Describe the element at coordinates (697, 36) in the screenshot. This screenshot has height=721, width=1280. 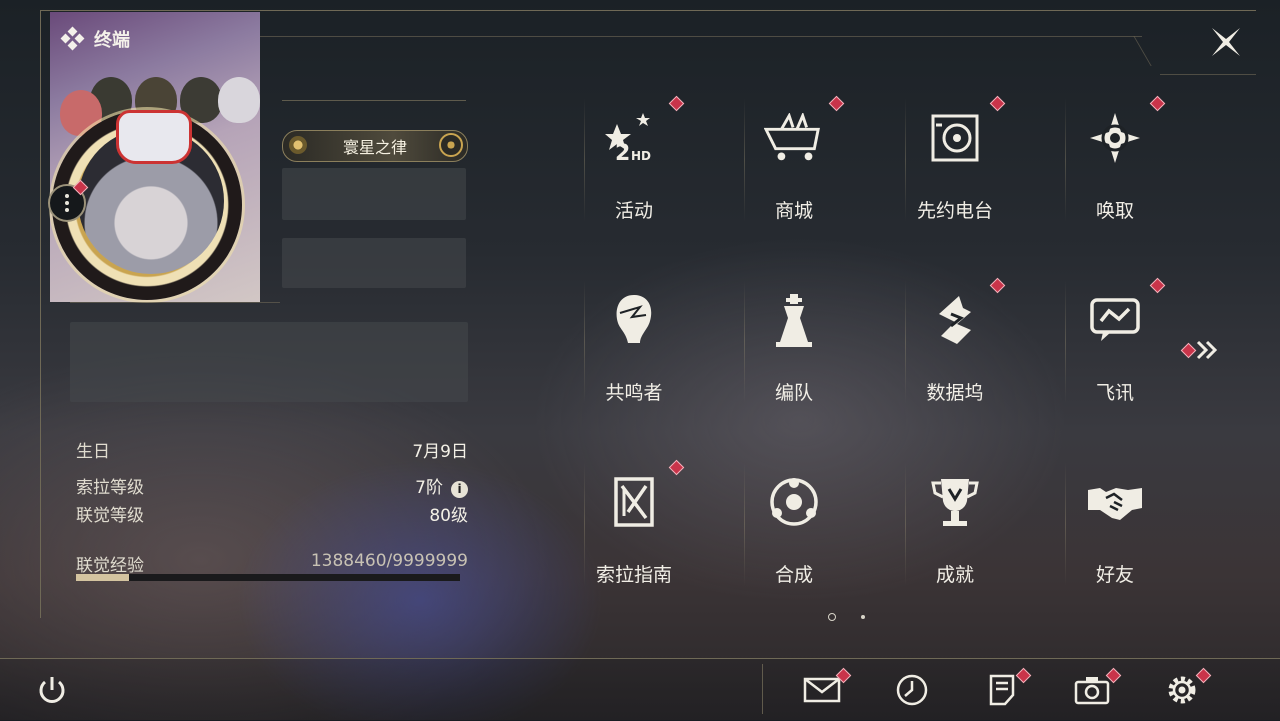
I see `inner-top-line` at that location.